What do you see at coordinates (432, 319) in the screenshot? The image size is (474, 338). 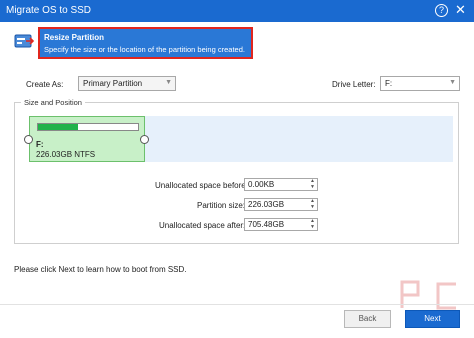 I see `next-button: Next` at bounding box center [432, 319].